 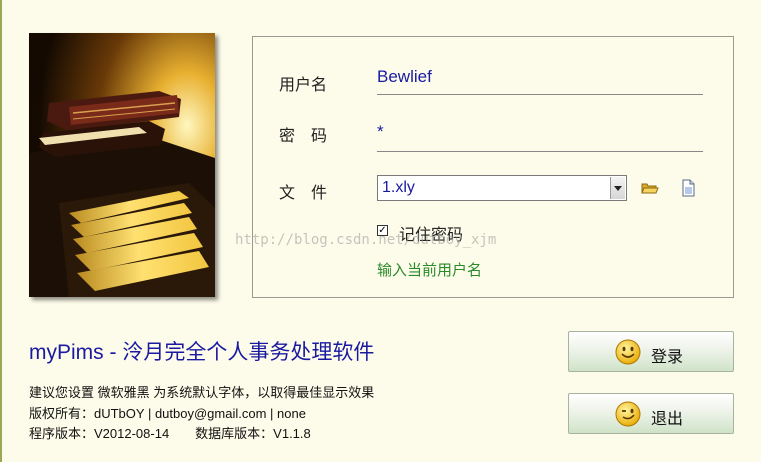 What do you see at coordinates (404, 77) in the screenshot?
I see `username-field: Bewlief` at bounding box center [404, 77].